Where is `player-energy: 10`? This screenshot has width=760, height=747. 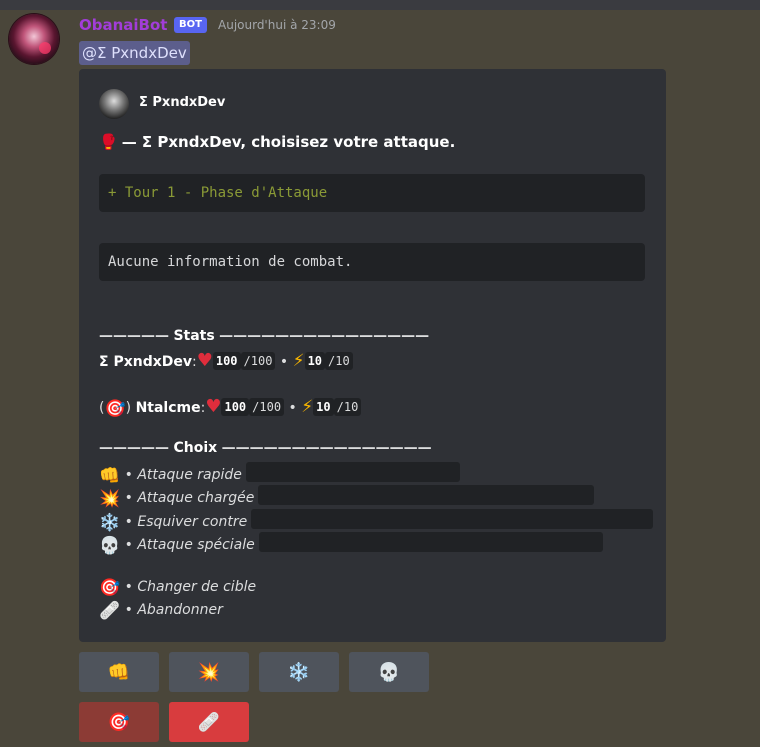
player-energy: 10 is located at coordinates (315, 361).